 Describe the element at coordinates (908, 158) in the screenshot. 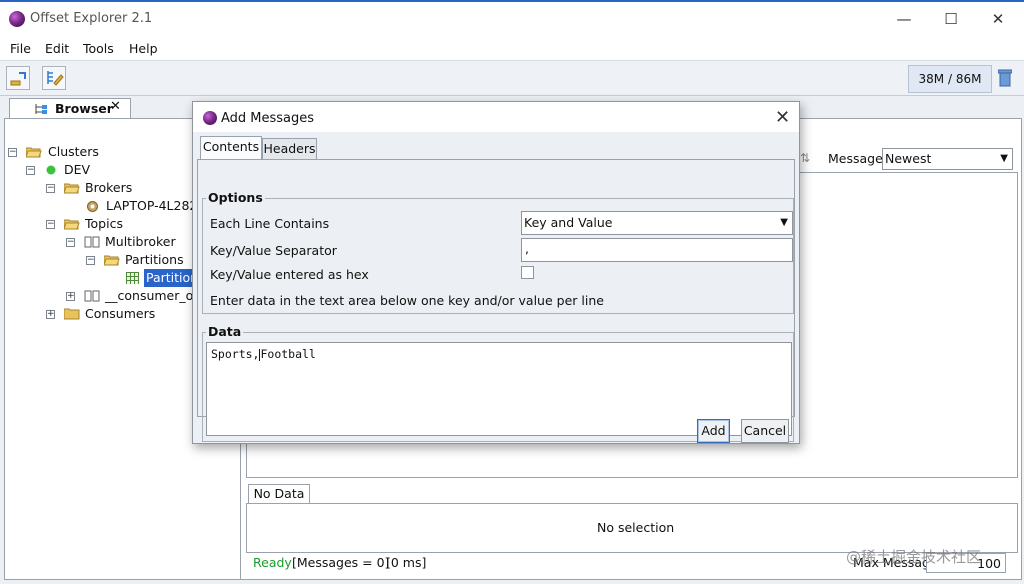

I see `messages-order-value: Newest` at that location.